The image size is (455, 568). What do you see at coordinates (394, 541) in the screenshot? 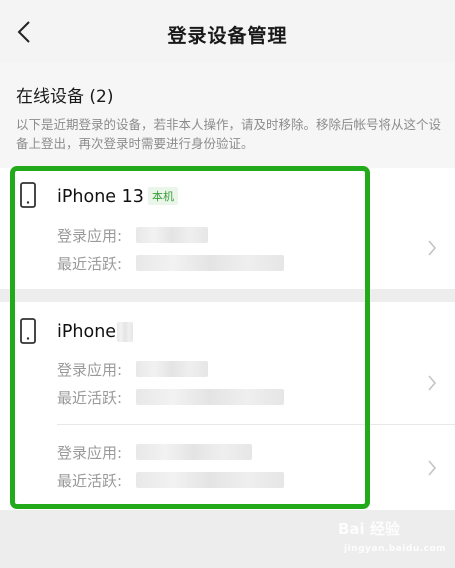
I see `watermark: Bai 经验 jingyan.baidu.com` at bounding box center [394, 541].